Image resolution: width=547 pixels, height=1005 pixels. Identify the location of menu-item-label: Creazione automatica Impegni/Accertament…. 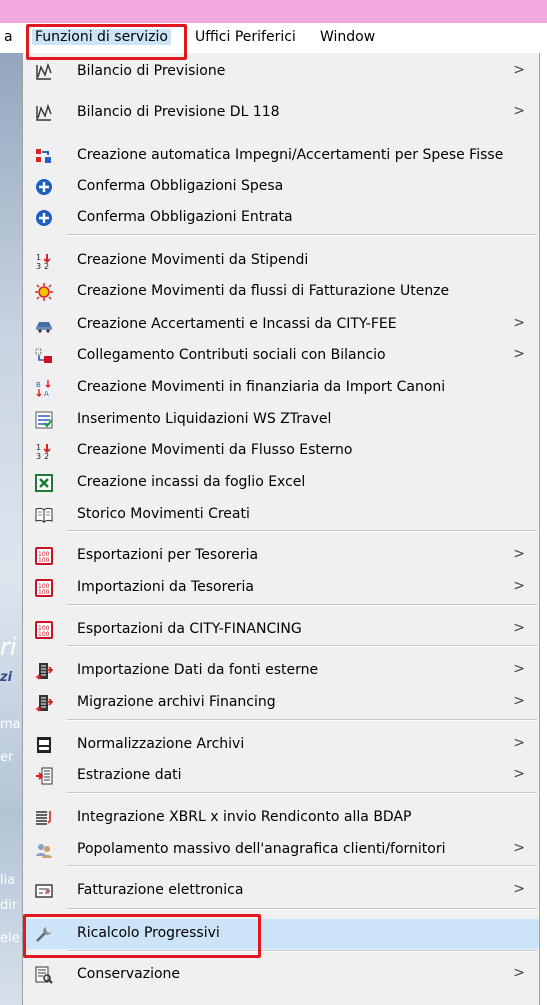
(290, 155).